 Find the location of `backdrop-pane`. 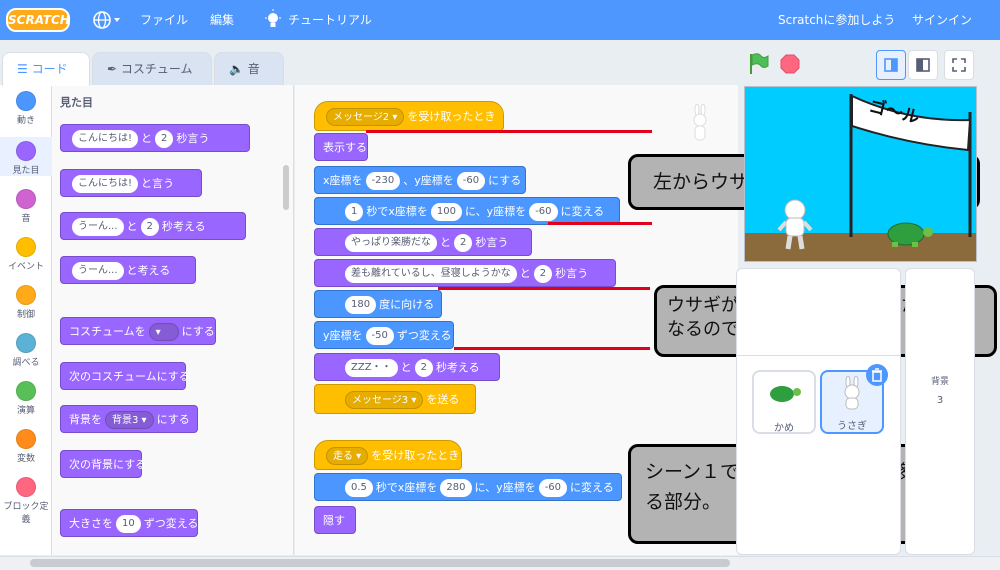

backdrop-pane is located at coordinates (940, 411).